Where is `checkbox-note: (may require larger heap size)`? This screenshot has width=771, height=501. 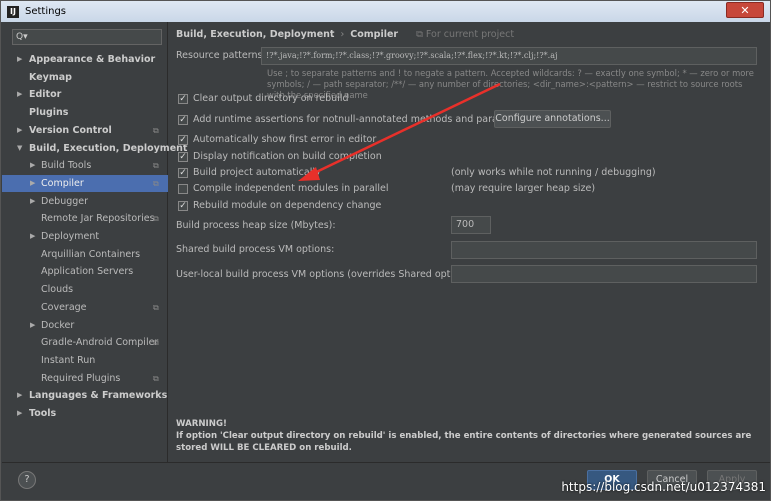
checkbox-note: (may require larger heap size) is located at coordinates (523, 188).